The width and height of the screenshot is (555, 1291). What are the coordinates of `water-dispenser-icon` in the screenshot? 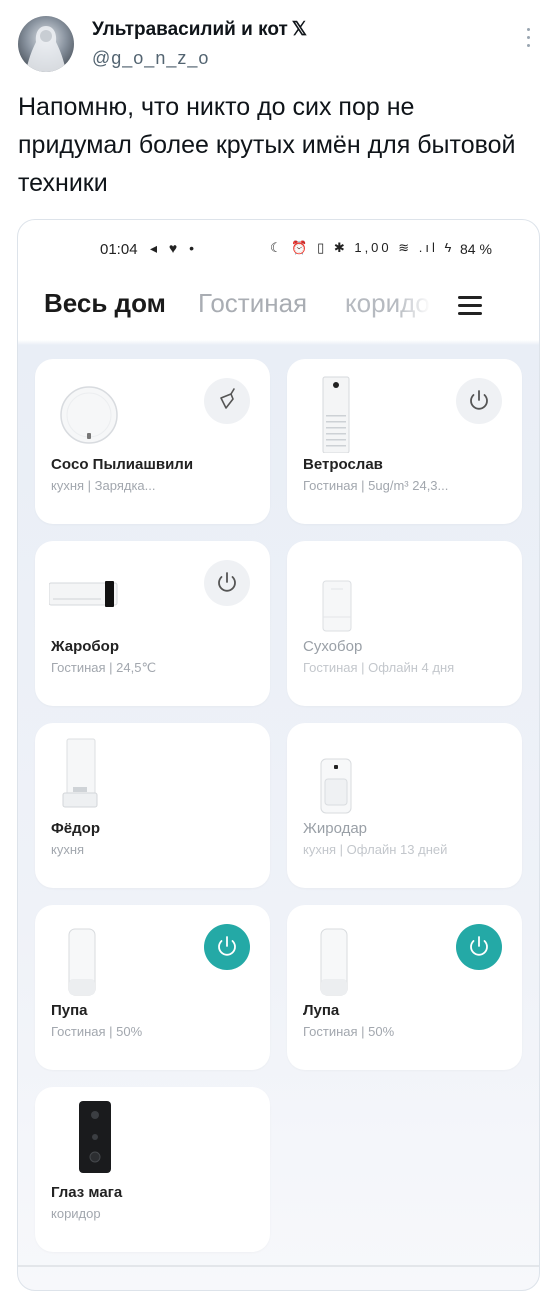 It's located at (80, 773).